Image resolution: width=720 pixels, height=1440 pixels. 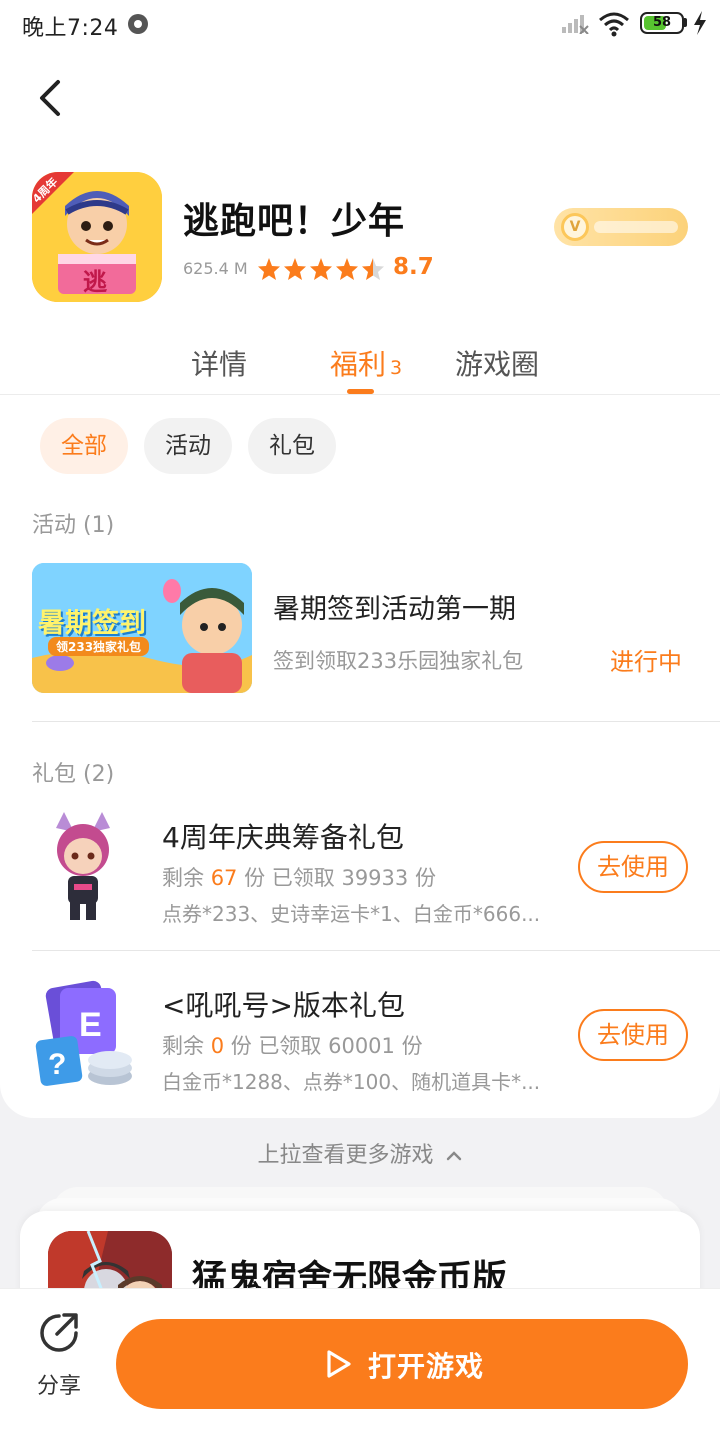 I want to click on tab-game-circle: 游戏圈, so click(x=497, y=363).